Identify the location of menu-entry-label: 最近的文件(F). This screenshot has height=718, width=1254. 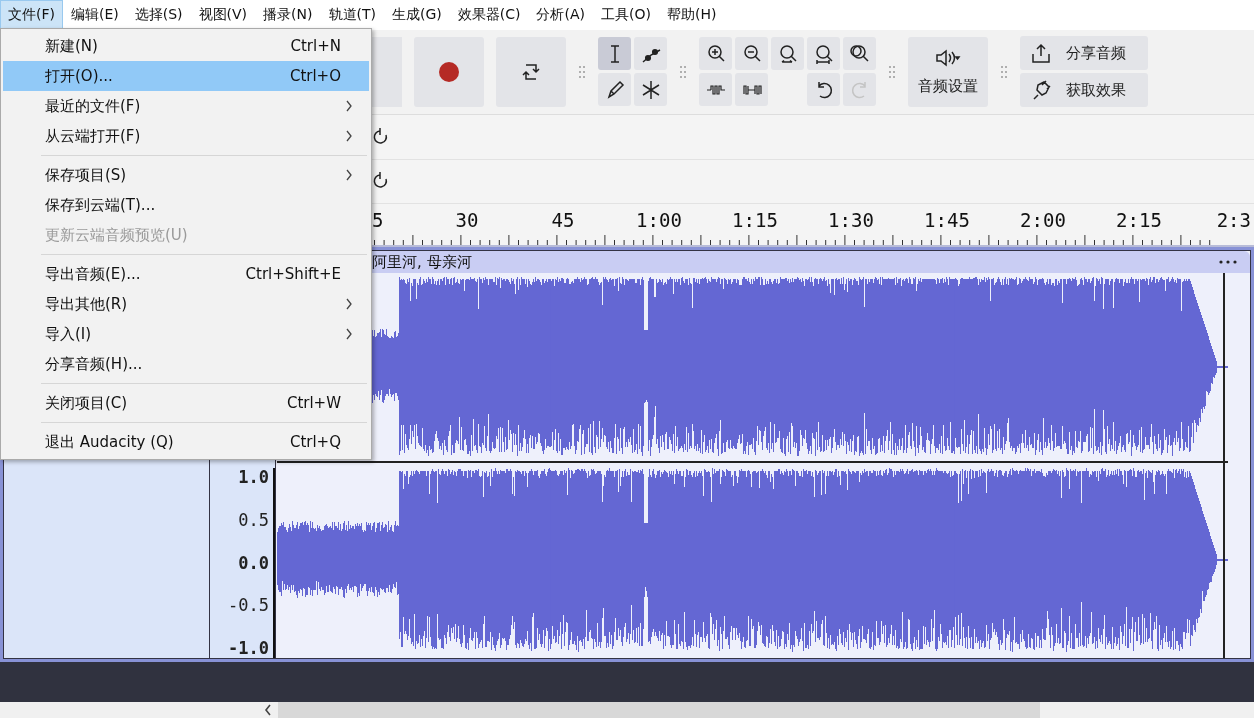
(93, 106).